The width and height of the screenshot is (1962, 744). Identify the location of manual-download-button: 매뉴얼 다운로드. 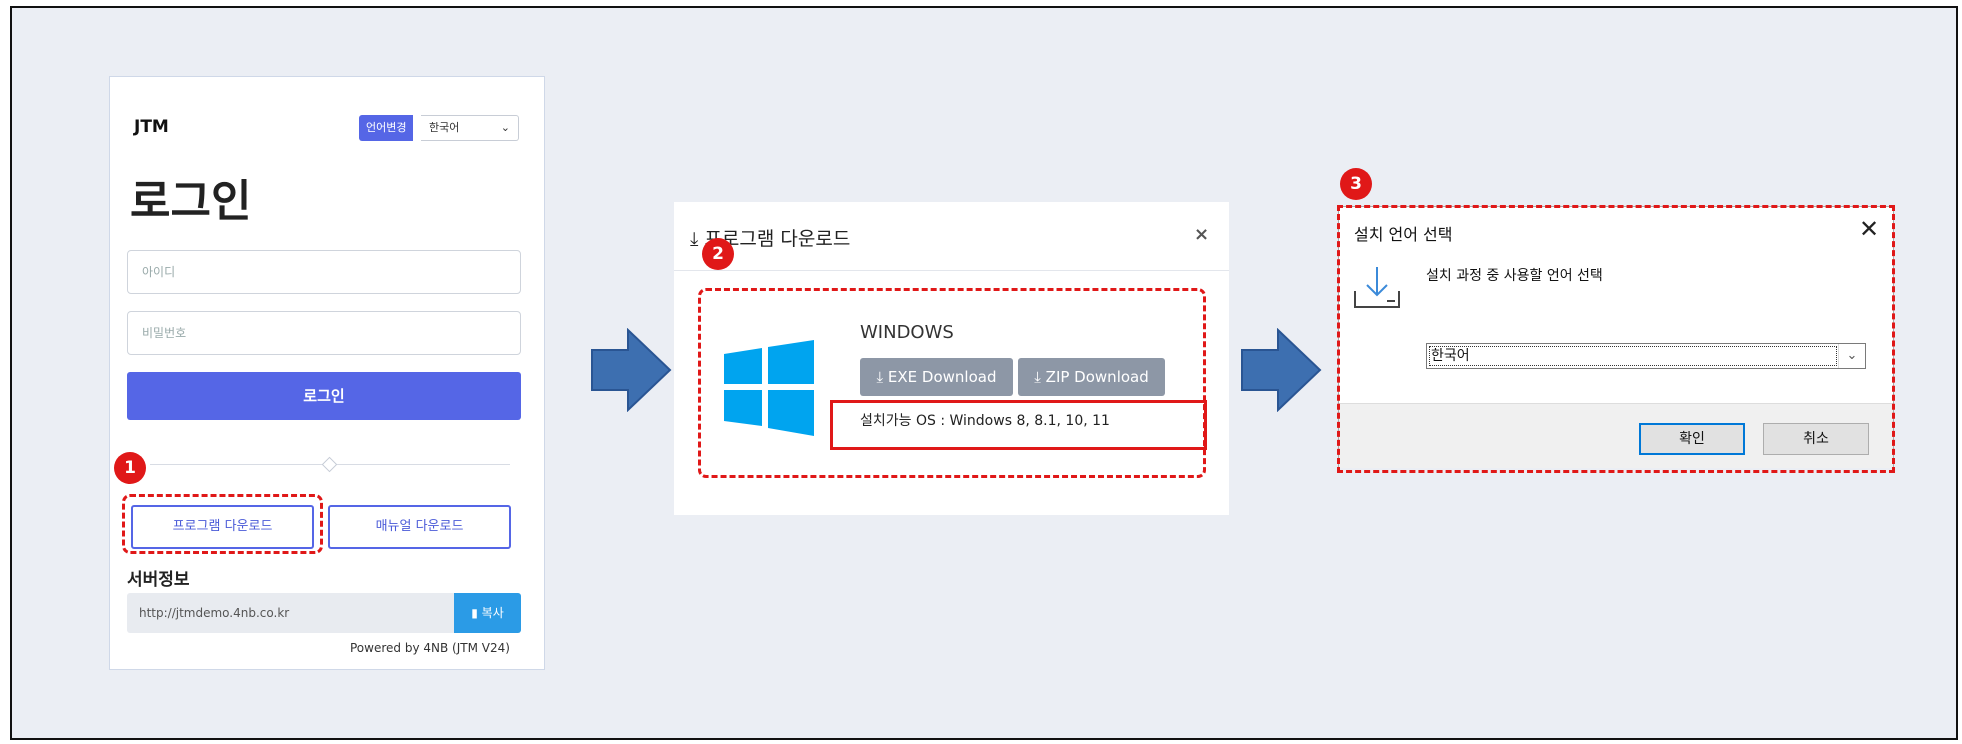
(419, 527).